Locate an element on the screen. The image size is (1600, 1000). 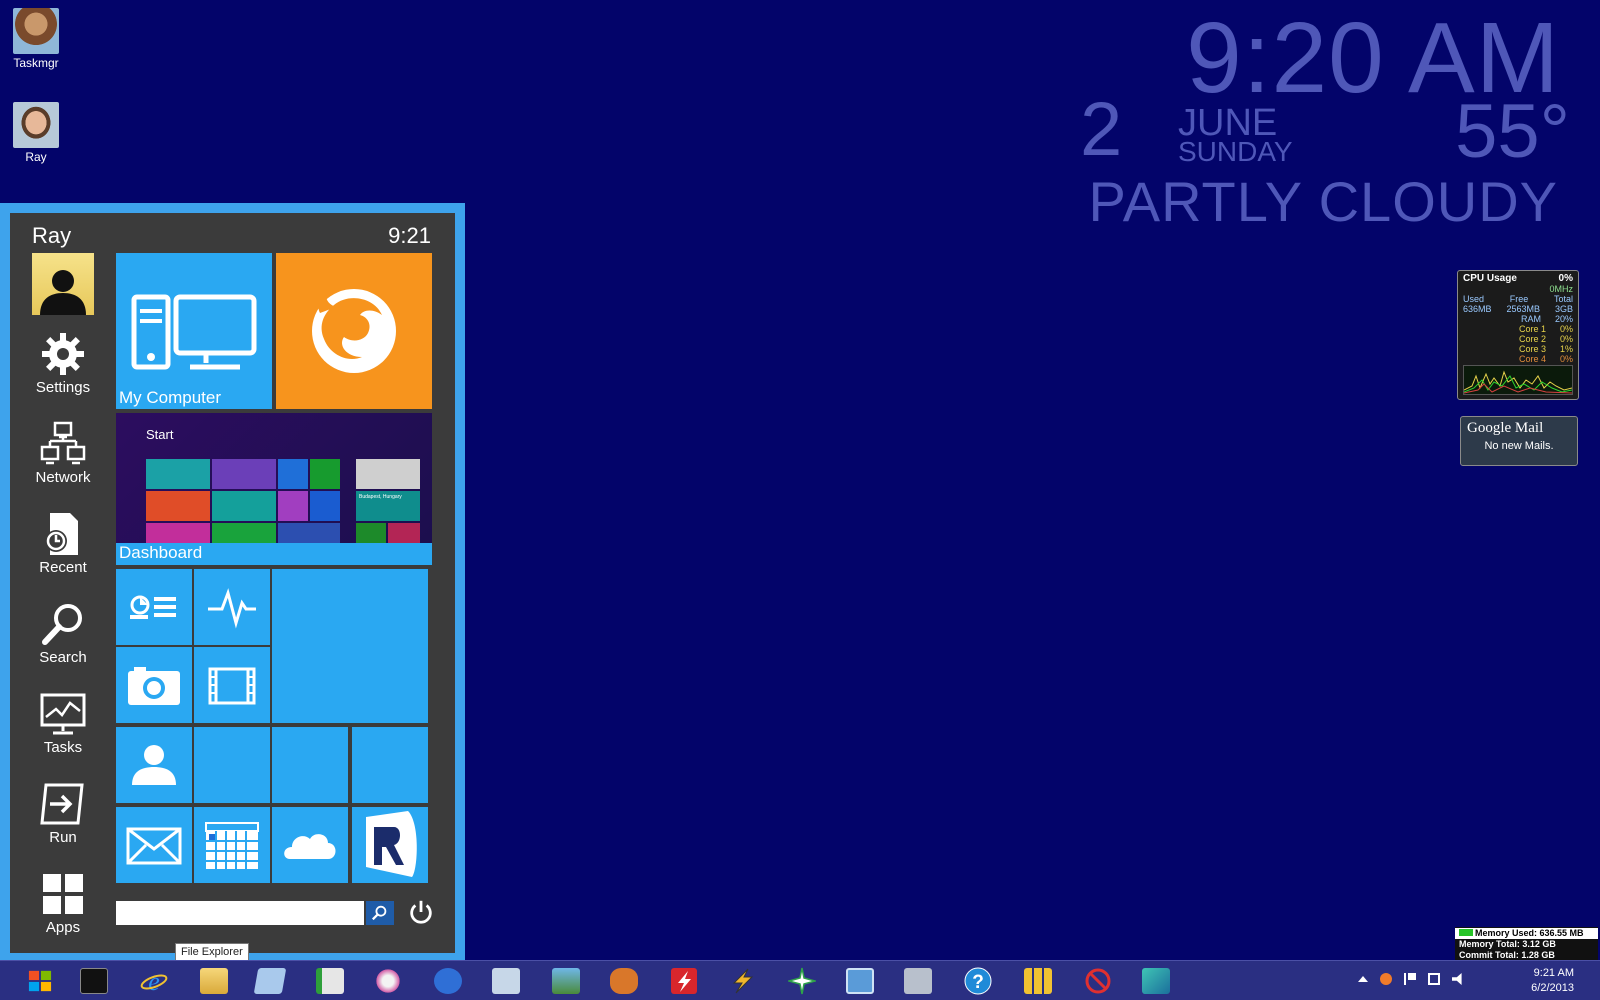
computer-icon is located at coordinates (194, 332).